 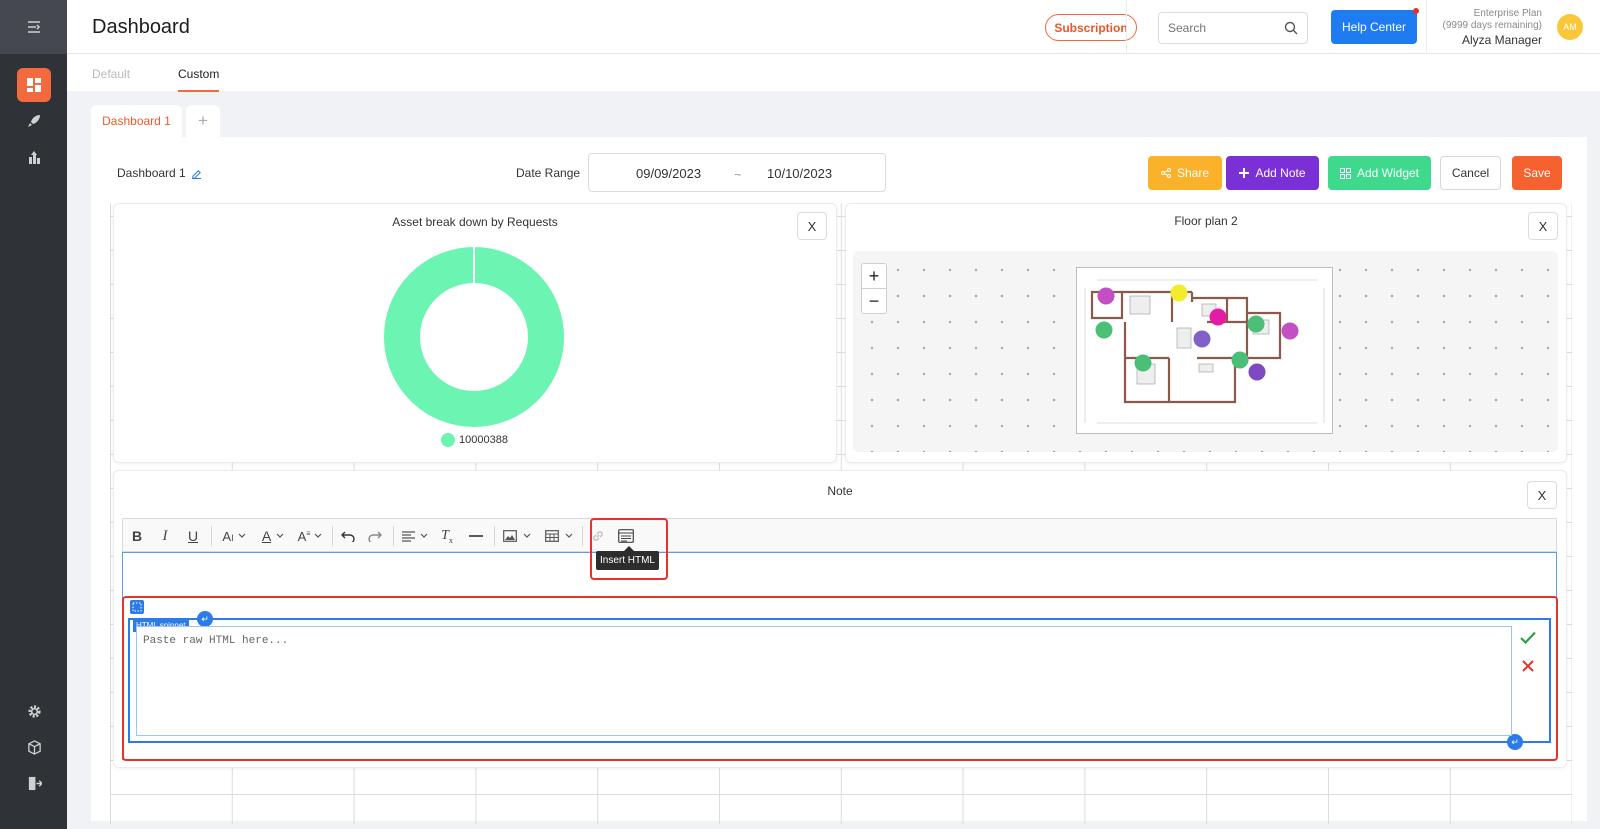 I want to click on help-center-button: Help Center, so click(x=1375, y=26).